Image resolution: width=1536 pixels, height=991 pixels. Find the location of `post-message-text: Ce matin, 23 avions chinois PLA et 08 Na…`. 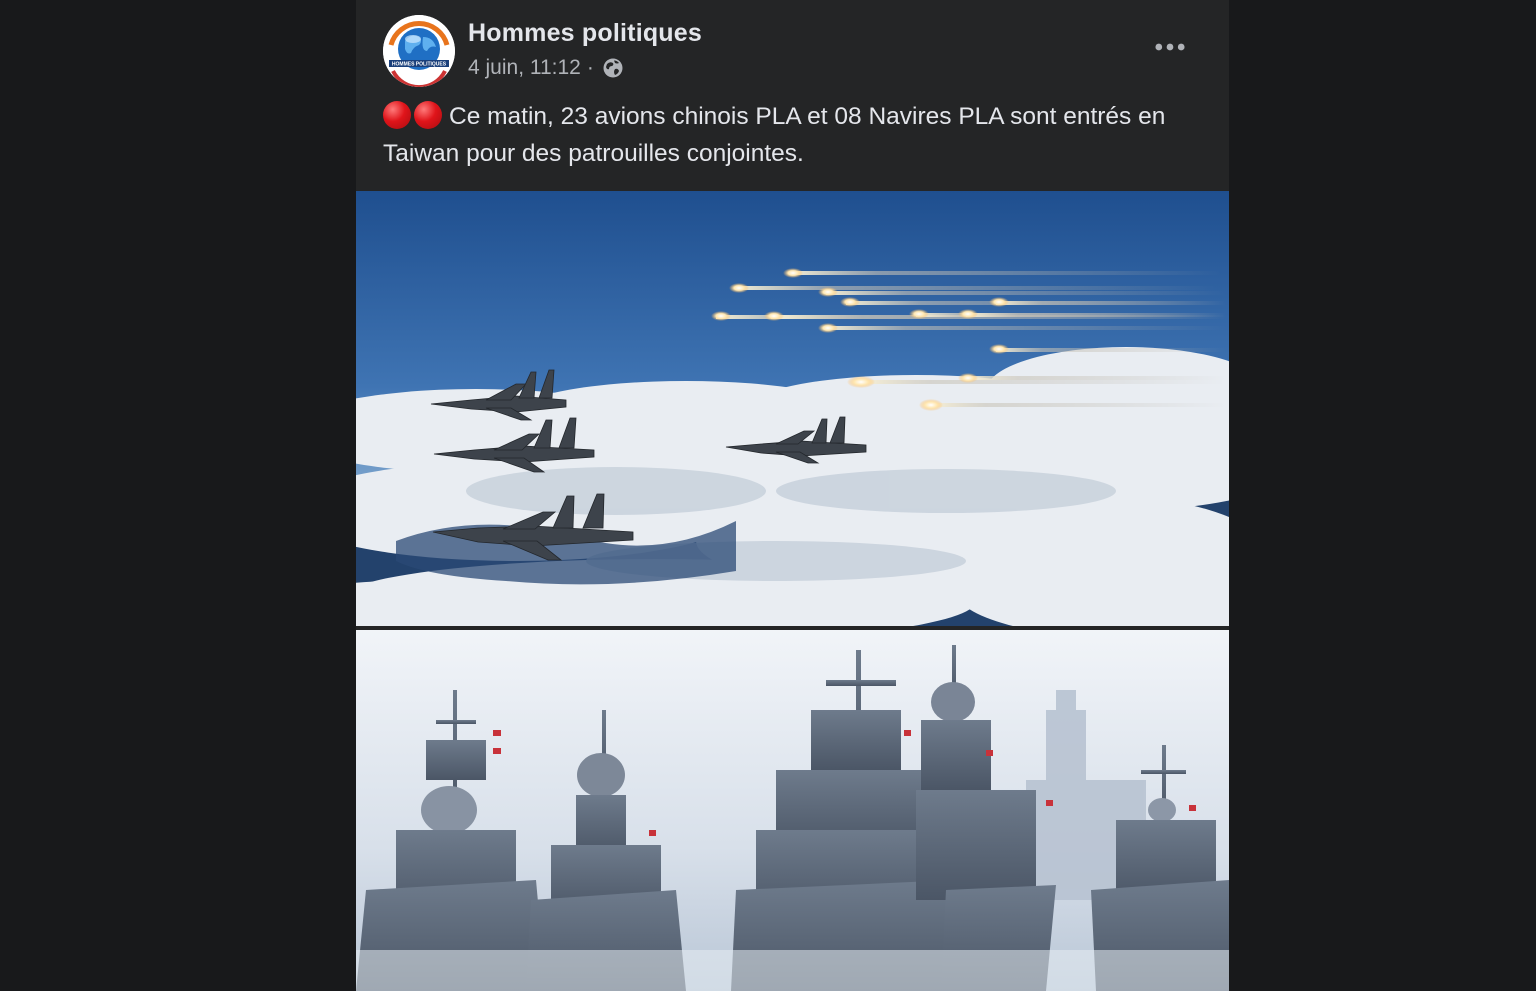

post-message-text: Ce matin, 23 avions chinois PLA et 08 Na… is located at coordinates (774, 135).